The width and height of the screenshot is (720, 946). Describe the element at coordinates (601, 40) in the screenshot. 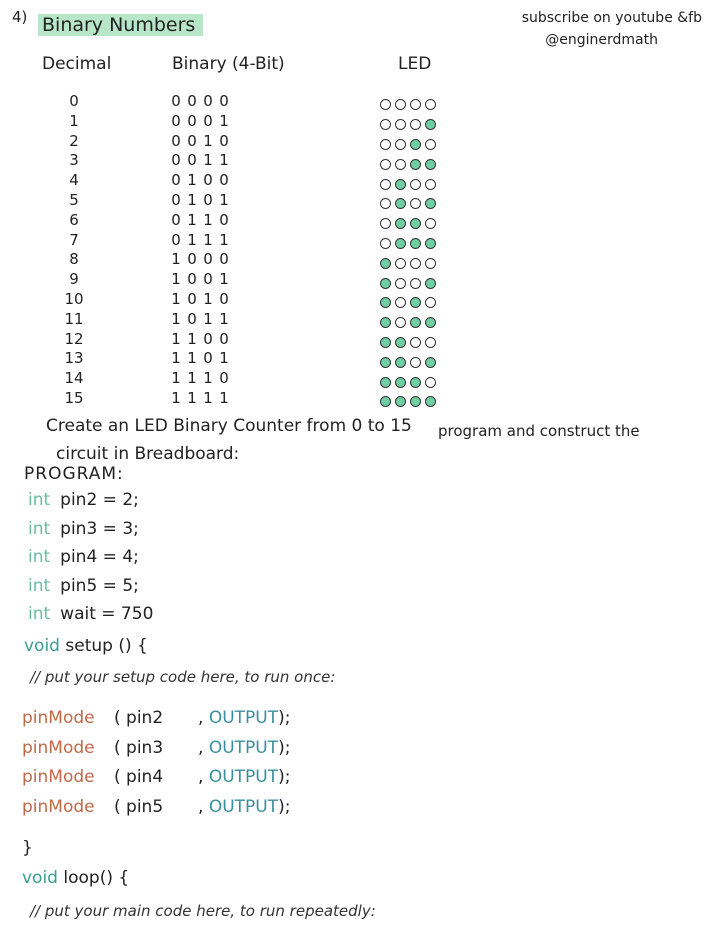

I see `social-line-2: @enginerdmath` at that location.